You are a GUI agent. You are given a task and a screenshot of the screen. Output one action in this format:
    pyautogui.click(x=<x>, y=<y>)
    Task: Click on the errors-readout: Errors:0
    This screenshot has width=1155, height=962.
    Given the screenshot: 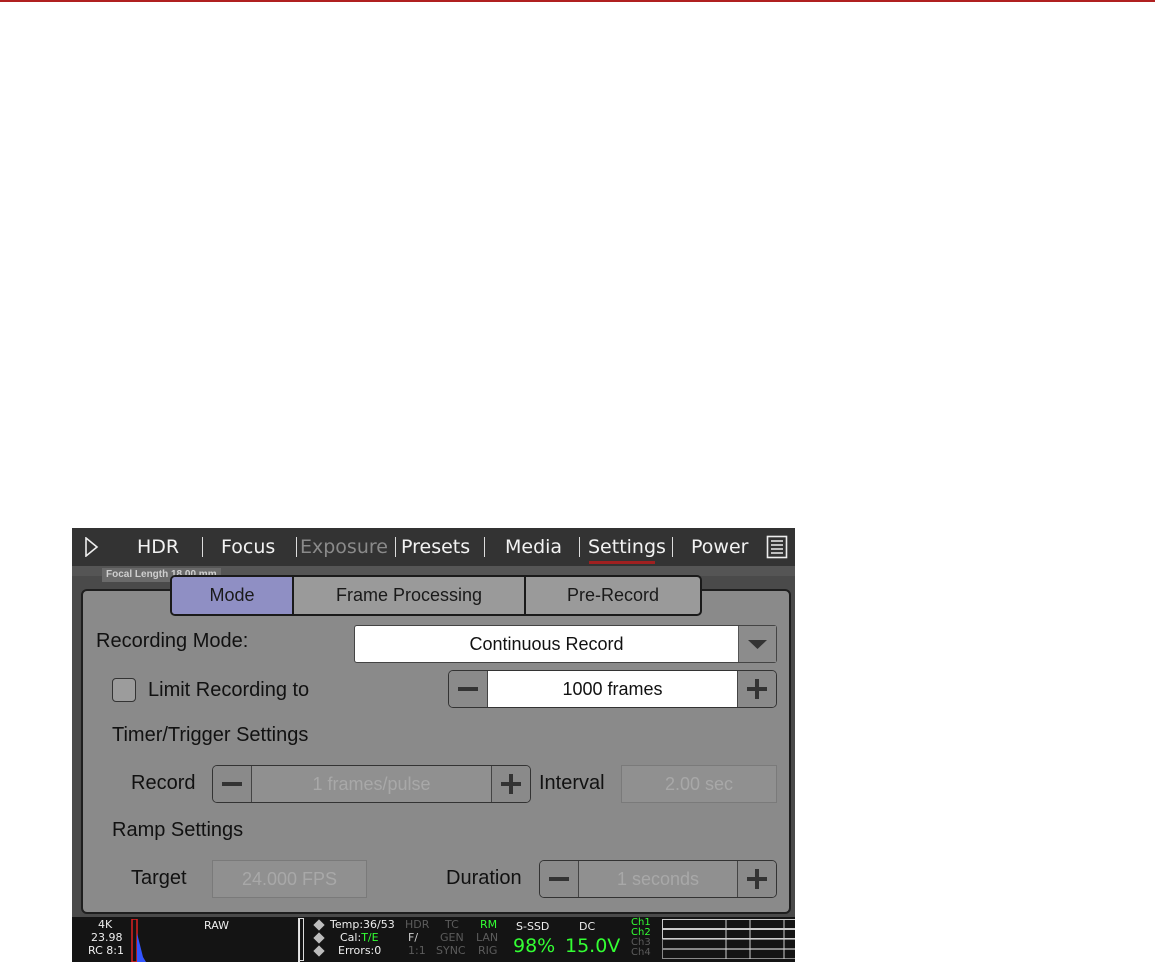 What is the action you would take?
    pyautogui.click(x=360, y=950)
    